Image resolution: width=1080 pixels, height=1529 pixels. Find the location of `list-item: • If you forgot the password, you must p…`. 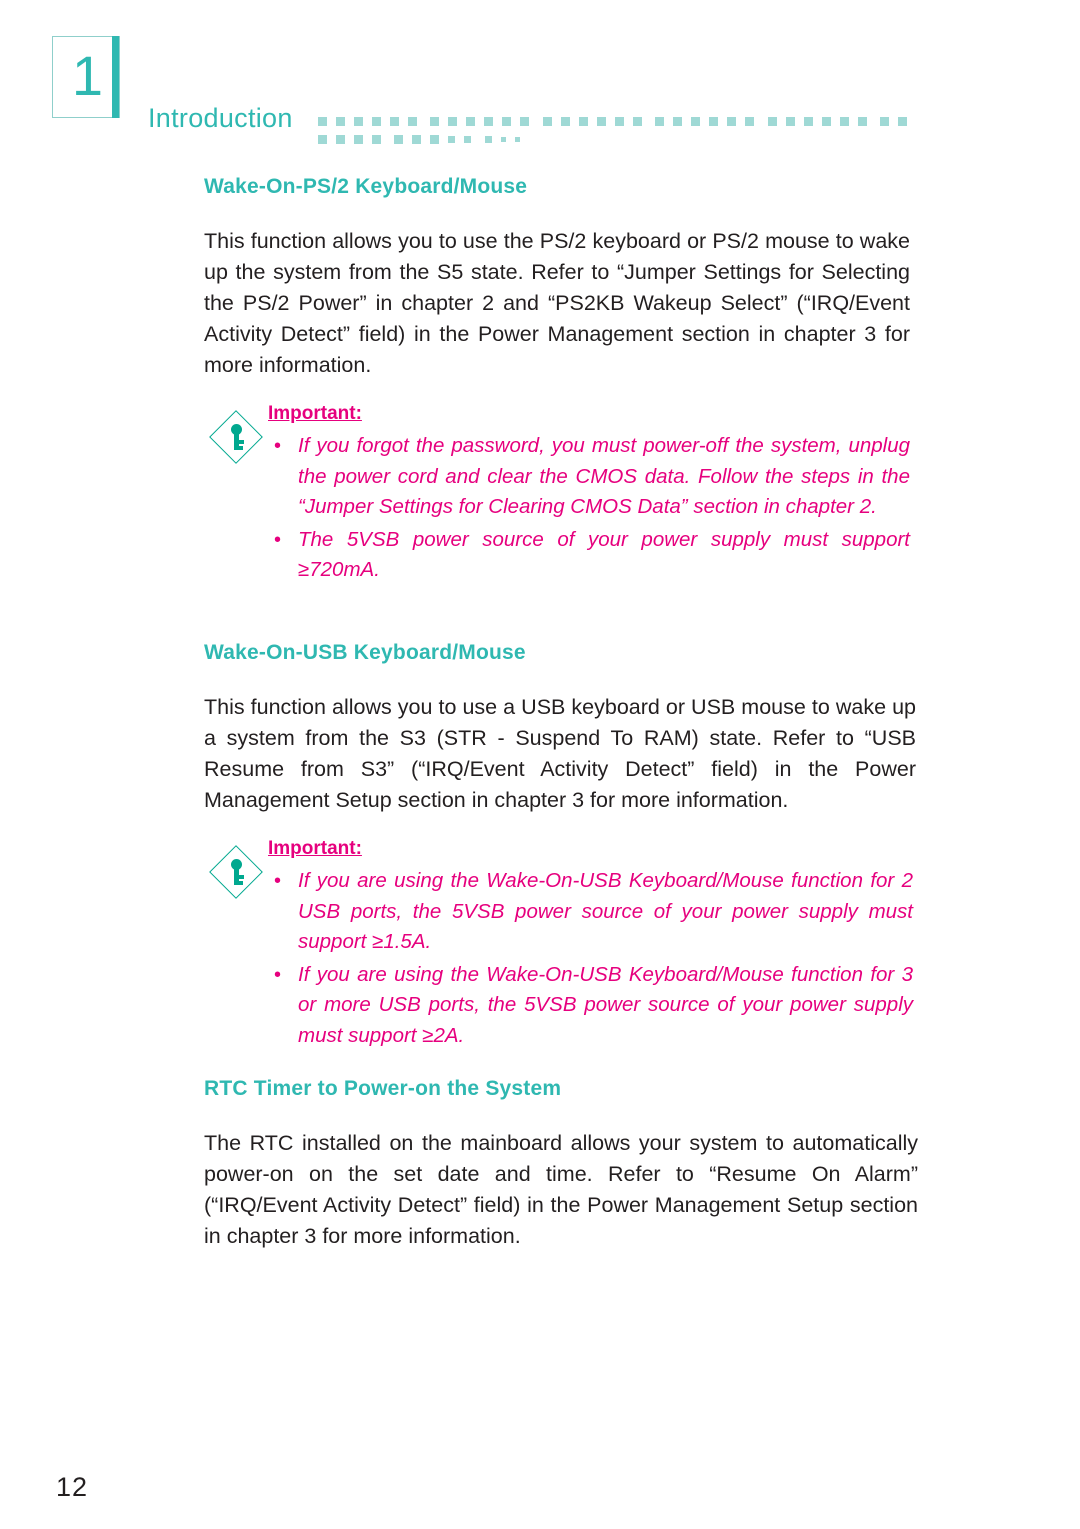

list-item: • If you forgot the password, you must p… is located at coordinates (589, 477).